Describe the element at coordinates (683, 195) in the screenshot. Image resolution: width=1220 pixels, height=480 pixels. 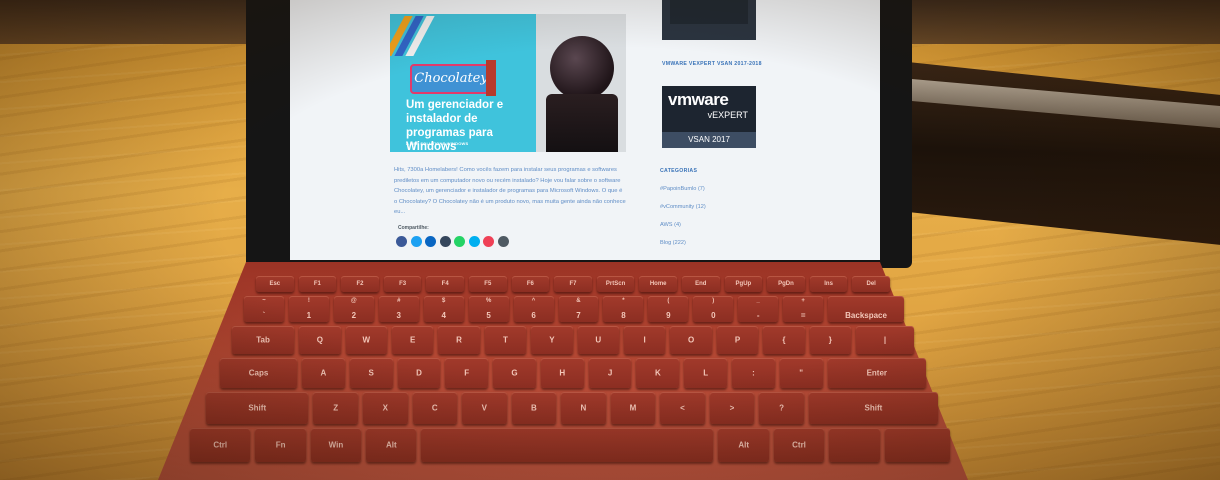
I see `category-link: #PapoinBumlo (7)` at that location.